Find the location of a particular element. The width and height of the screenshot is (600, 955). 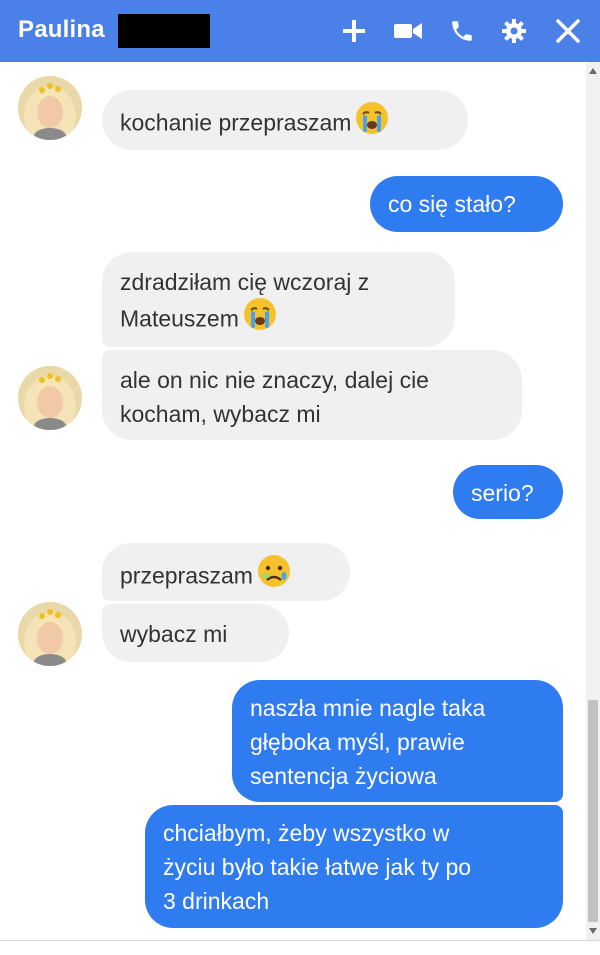

outgoing-message: co się stało? is located at coordinates (466, 204).